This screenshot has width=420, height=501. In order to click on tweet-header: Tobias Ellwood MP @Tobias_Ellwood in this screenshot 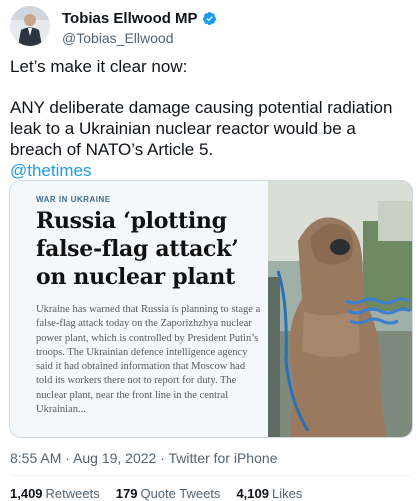, I will do `click(210, 26)`.